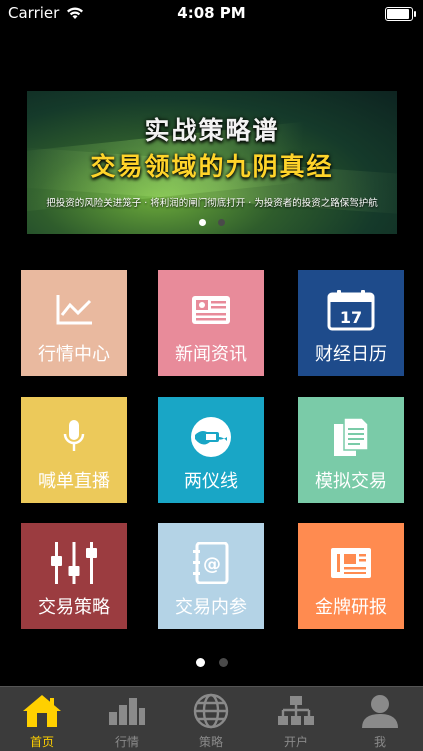 The width and height of the screenshot is (423, 751). I want to click on tile-label: 两仪线, so click(211, 481).